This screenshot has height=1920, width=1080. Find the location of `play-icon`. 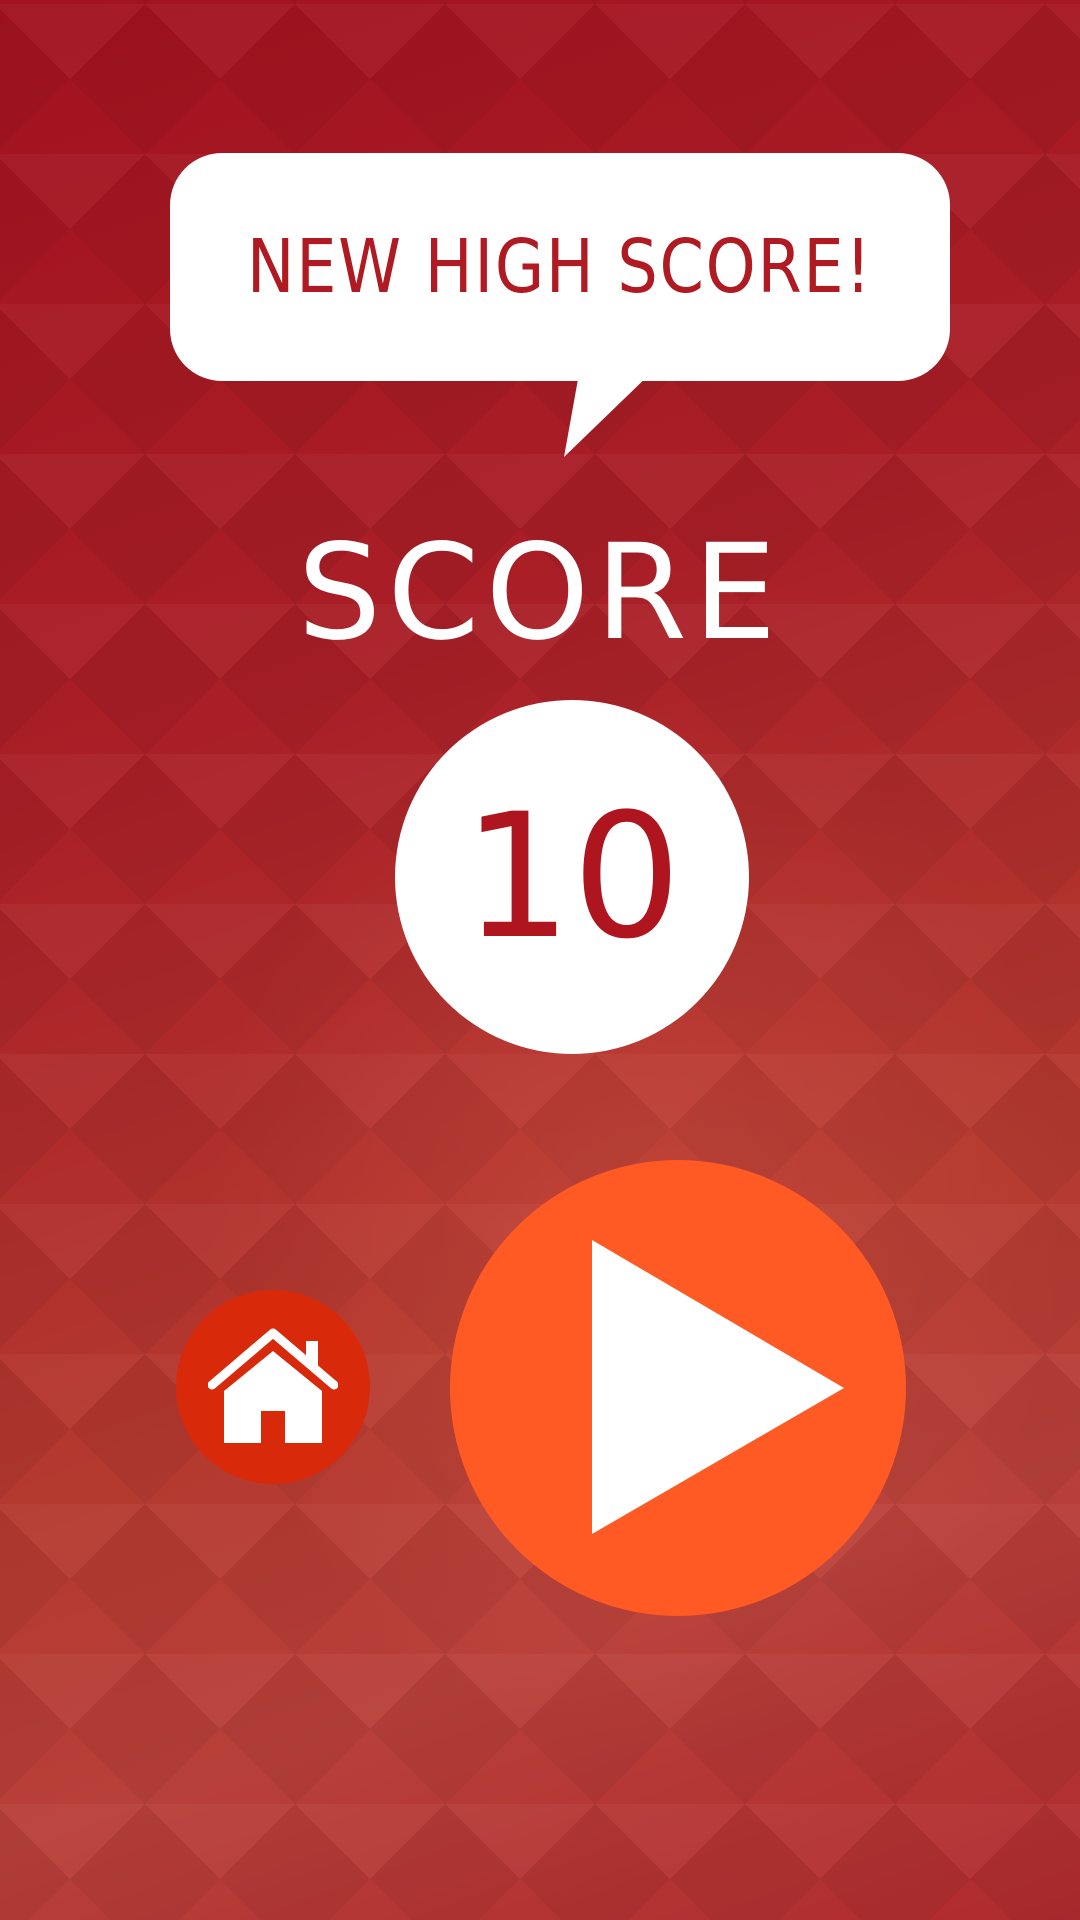

play-icon is located at coordinates (718, 1387).